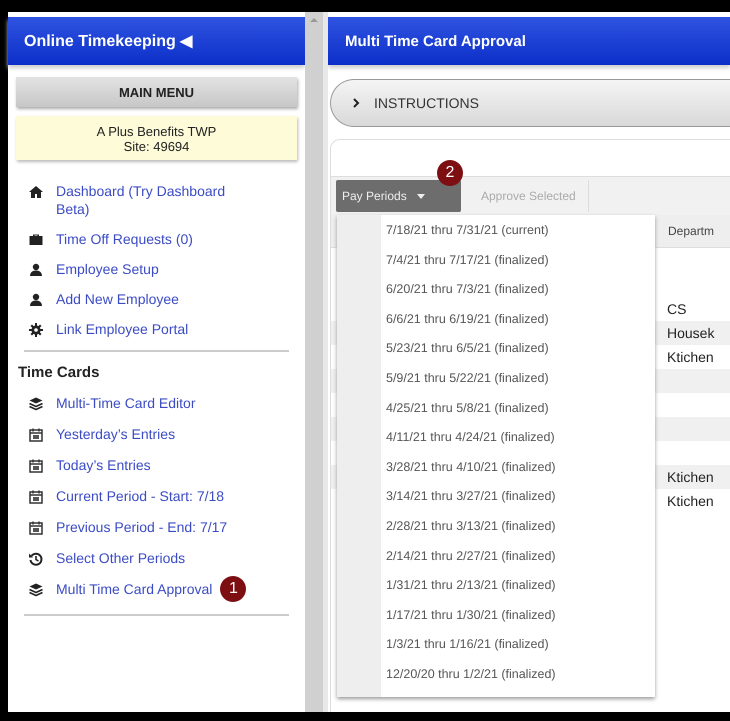  Describe the element at coordinates (471, 504) in the screenshot. I see `menu-item: 3/14/21 thru 3/27/21 (finalized)` at that location.